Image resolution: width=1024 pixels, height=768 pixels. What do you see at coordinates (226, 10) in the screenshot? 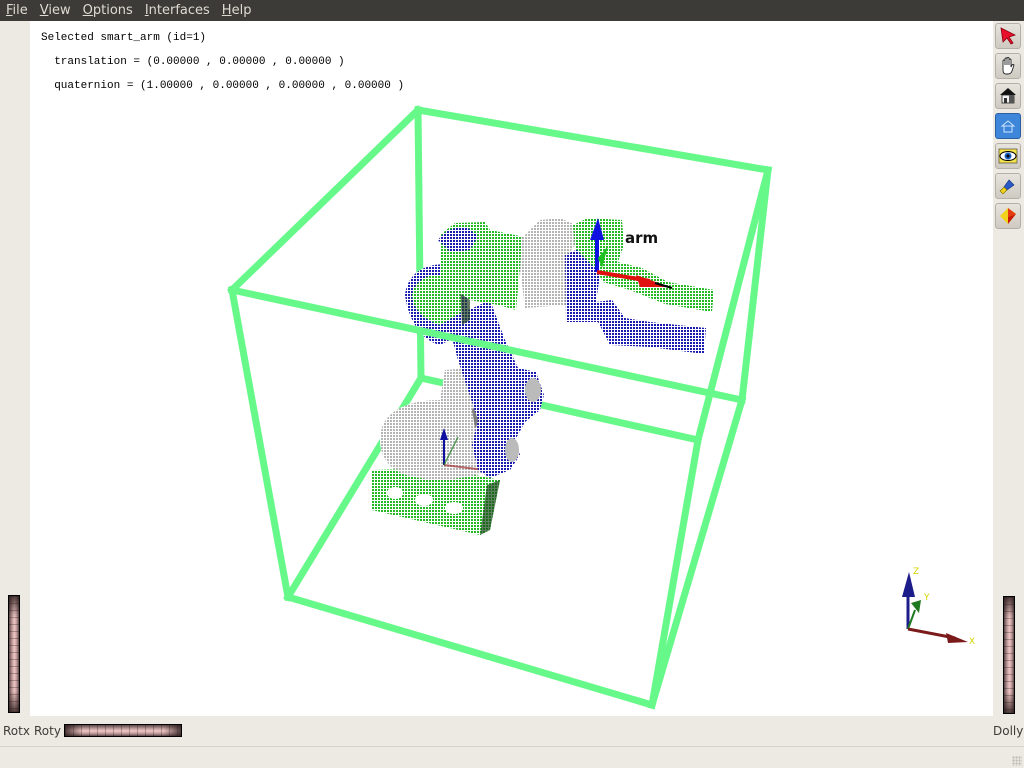
I see `menu-help-mnemonic: H` at bounding box center [226, 10].